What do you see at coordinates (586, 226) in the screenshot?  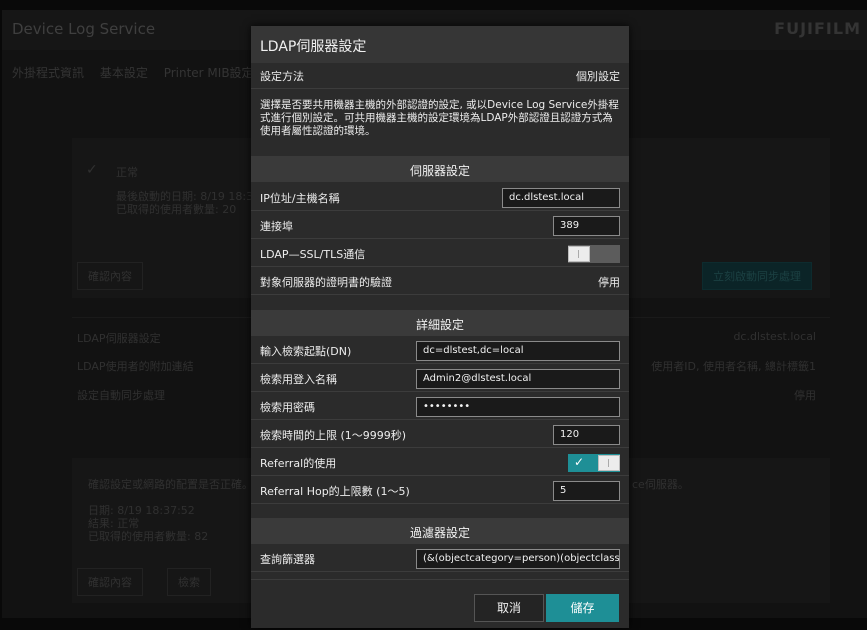 I see `port-input: 389` at bounding box center [586, 226].